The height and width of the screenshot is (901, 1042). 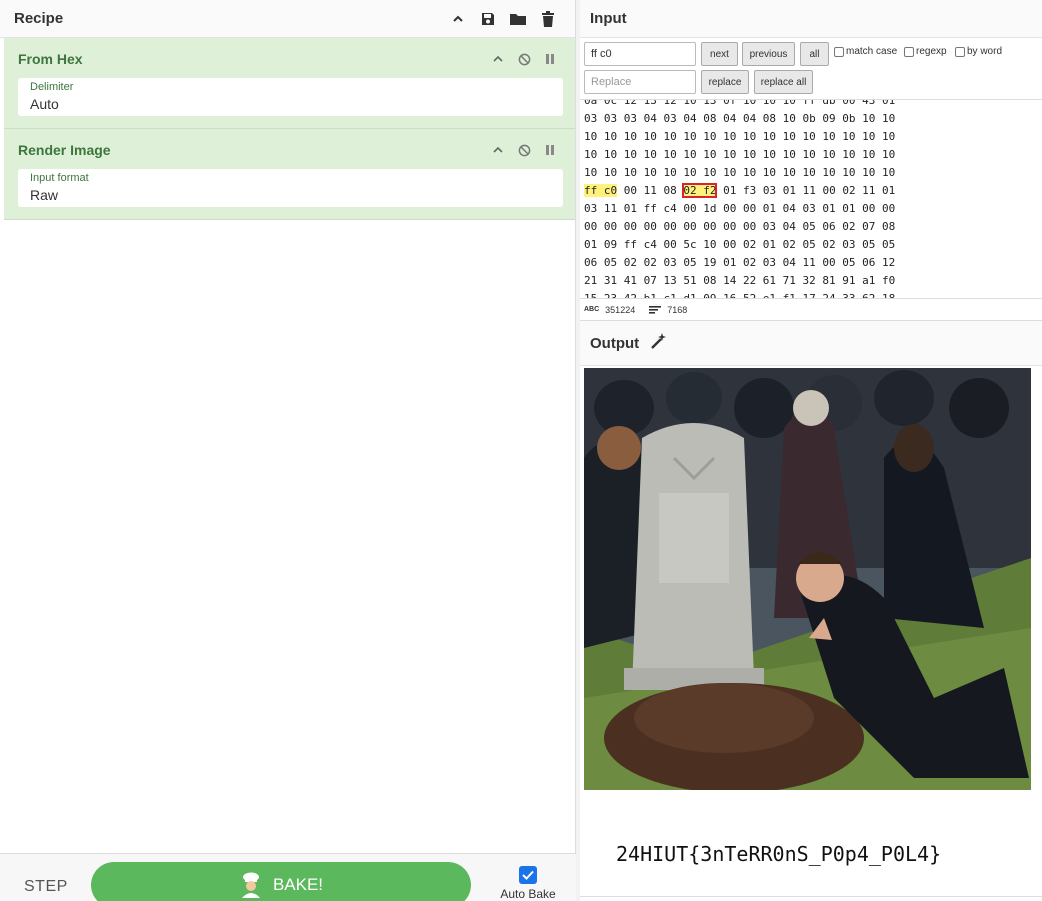 What do you see at coordinates (872, 51) in the screenshot?
I see `match-case-label: match case` at bounding box center [872, 51].